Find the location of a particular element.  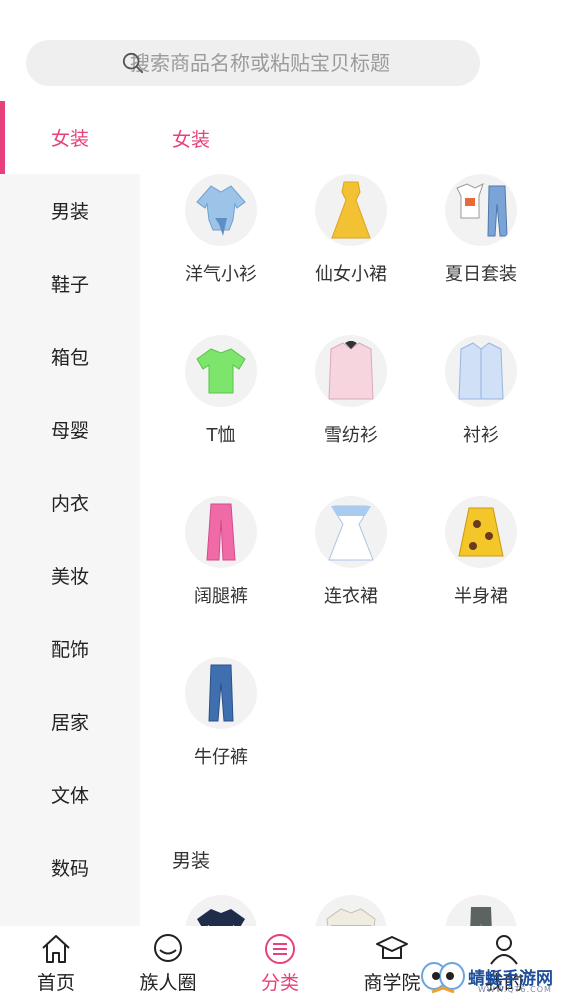

category-label: 仙女小裙 is located at coordinates (351, 274).